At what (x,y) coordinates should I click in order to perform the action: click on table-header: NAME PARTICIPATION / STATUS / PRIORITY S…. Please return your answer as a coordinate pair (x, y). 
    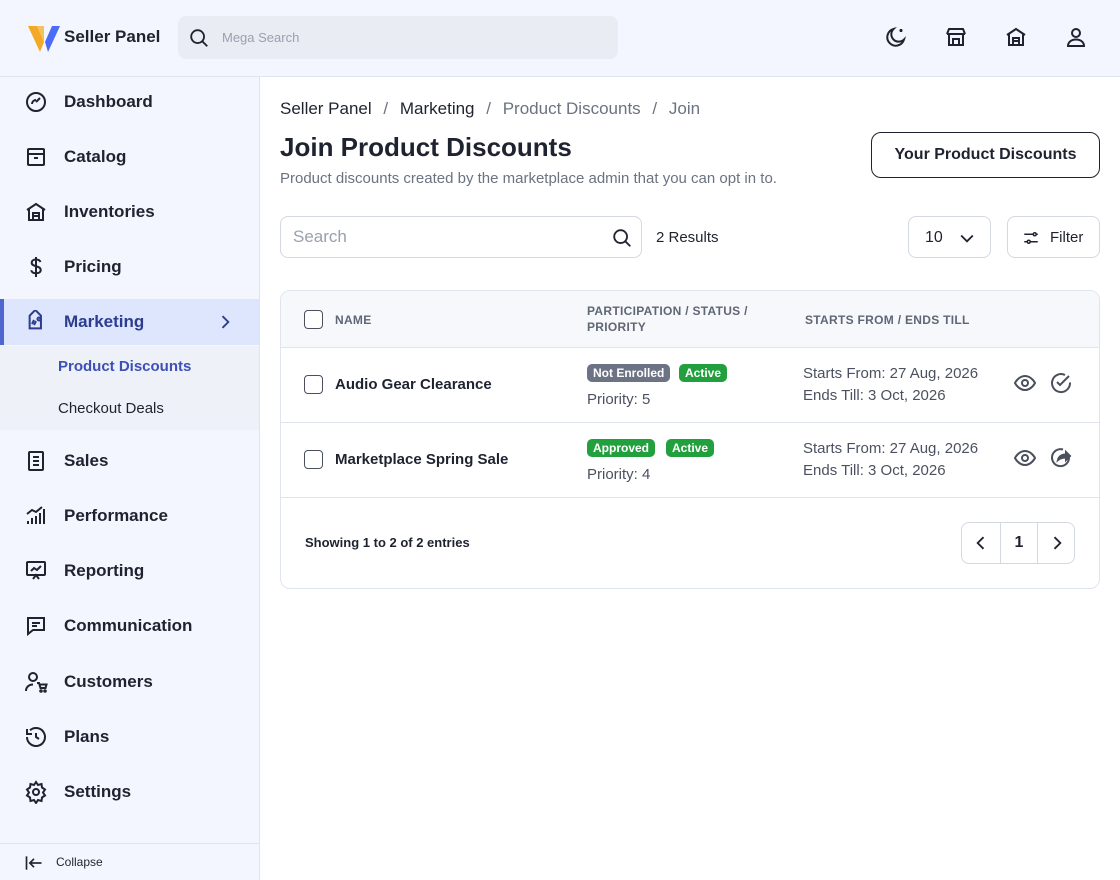
    Looking at the image, I should click on (690, 319).